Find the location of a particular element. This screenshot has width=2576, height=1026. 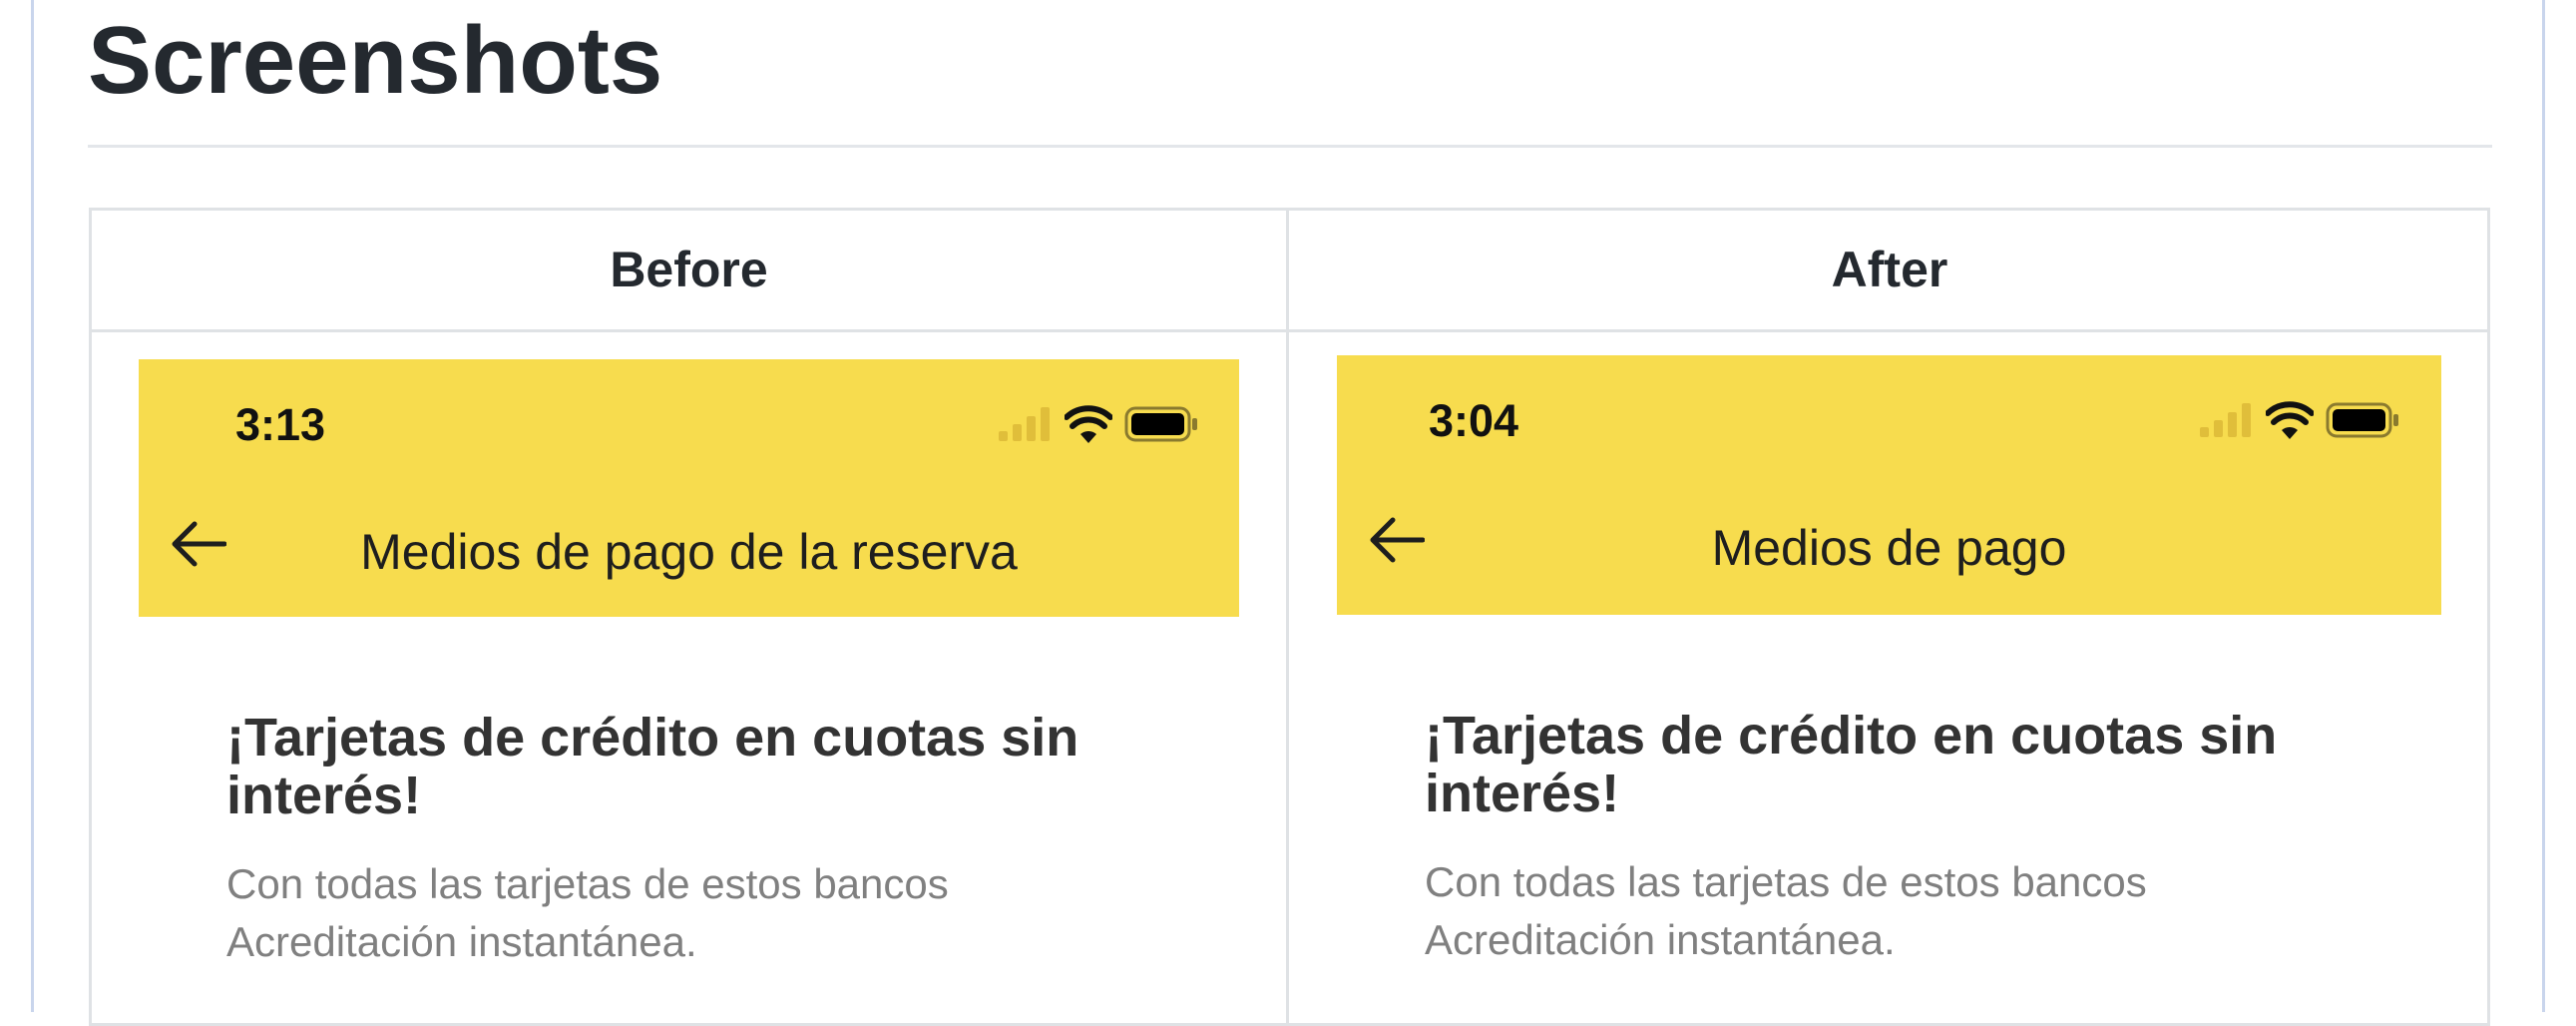

left-border is located at coordinates (32, 506).